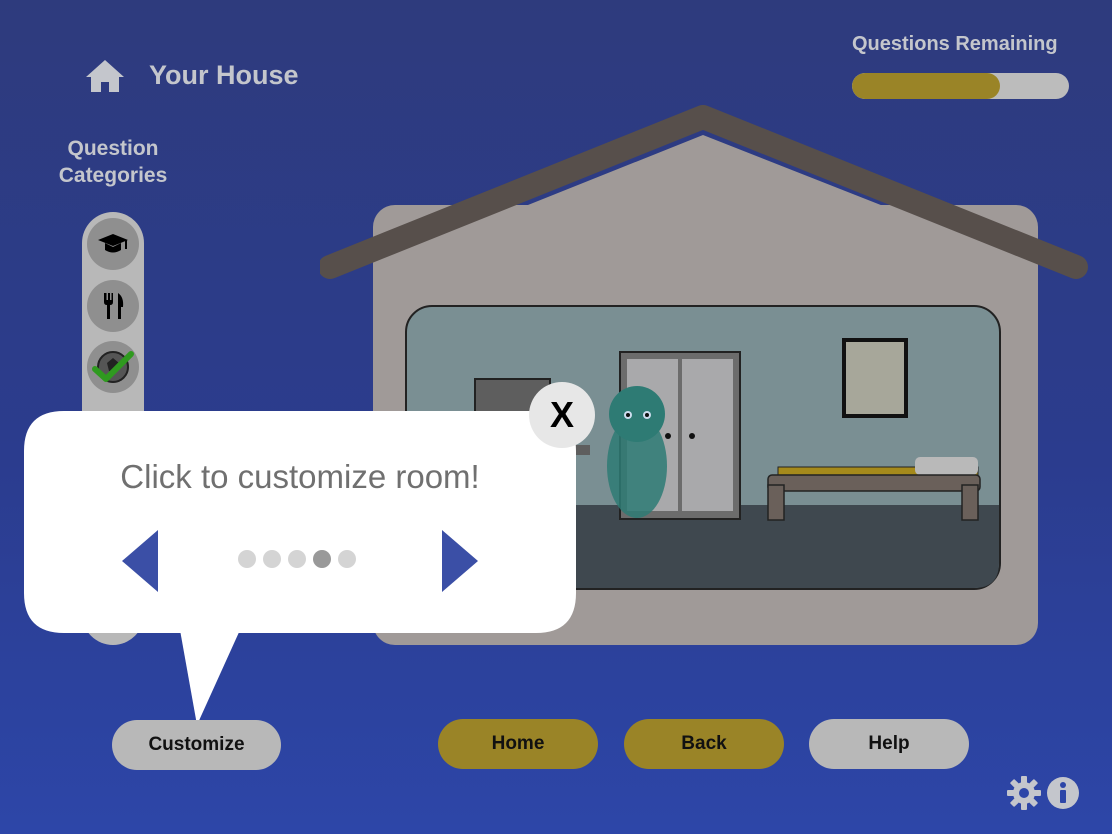 The width and height of the screenshot is (1112, 834). What do you see at coordinates (889, 744) in the screenshot?
I see `help-button: Help` at bounding box center [889, 744].